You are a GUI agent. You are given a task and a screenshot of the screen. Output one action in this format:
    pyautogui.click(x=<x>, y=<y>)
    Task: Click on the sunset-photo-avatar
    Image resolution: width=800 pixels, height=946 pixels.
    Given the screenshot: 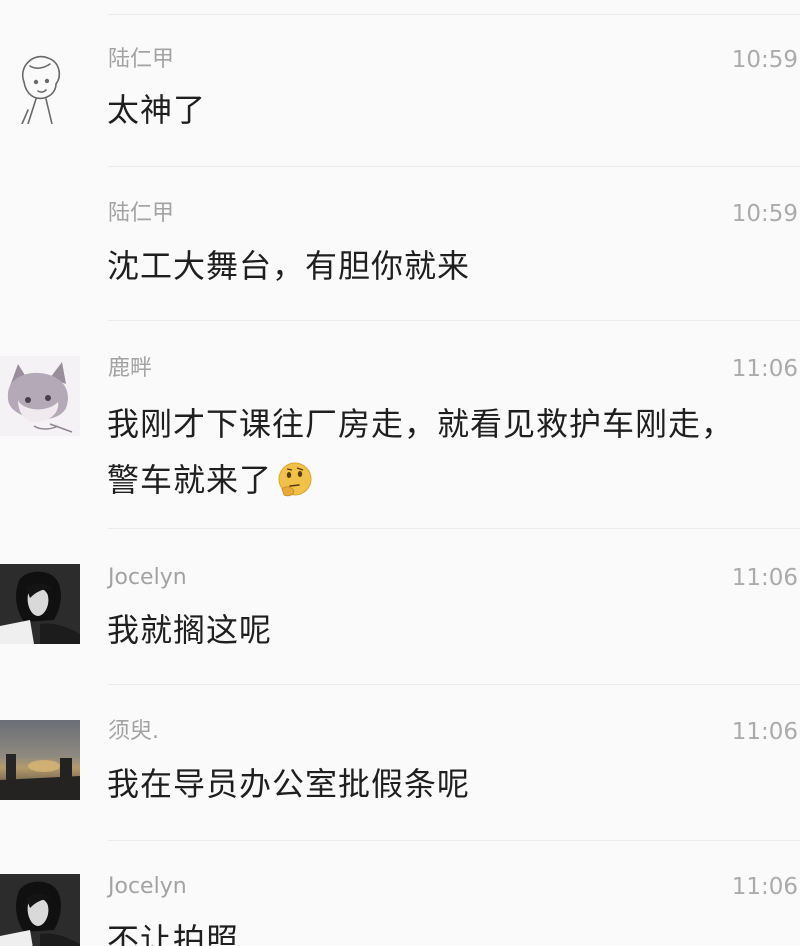 What is the action you would take?
    pyautogui.click(x=40, y=760)
    